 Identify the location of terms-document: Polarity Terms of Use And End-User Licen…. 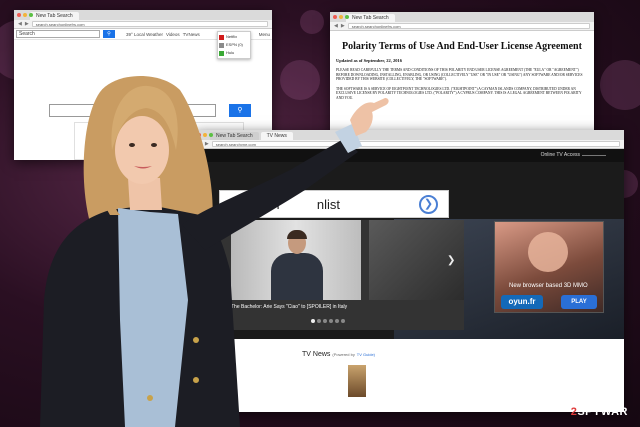
(462, 66).